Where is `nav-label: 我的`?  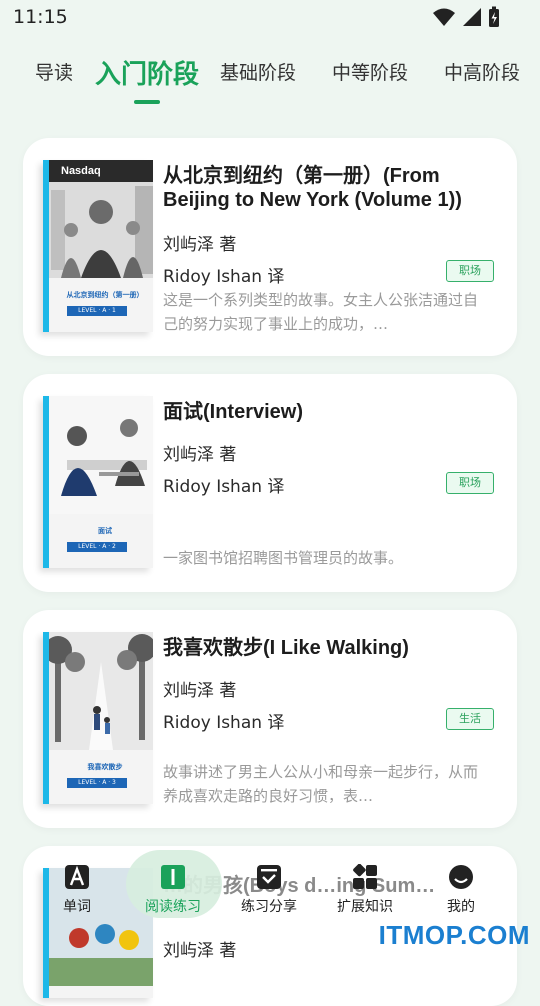
nav-label: 我的 is located at coordinates (461, 907).